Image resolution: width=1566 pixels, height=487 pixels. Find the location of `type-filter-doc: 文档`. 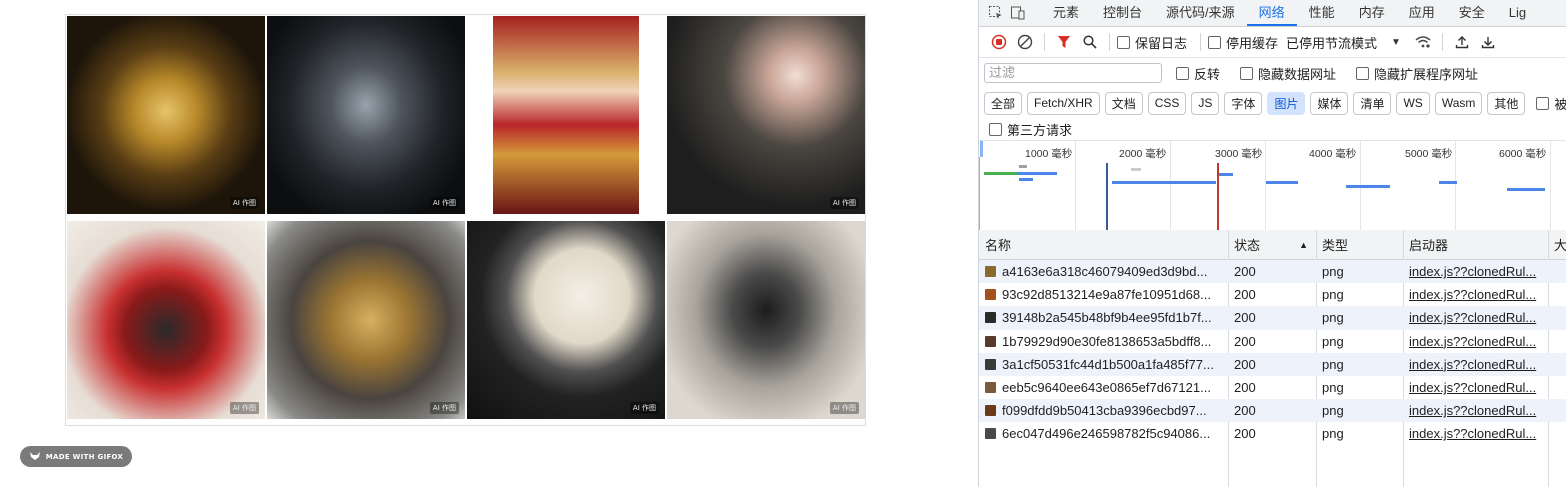

type-filter-doc: 文档 is located at coordinates (1123, 103).